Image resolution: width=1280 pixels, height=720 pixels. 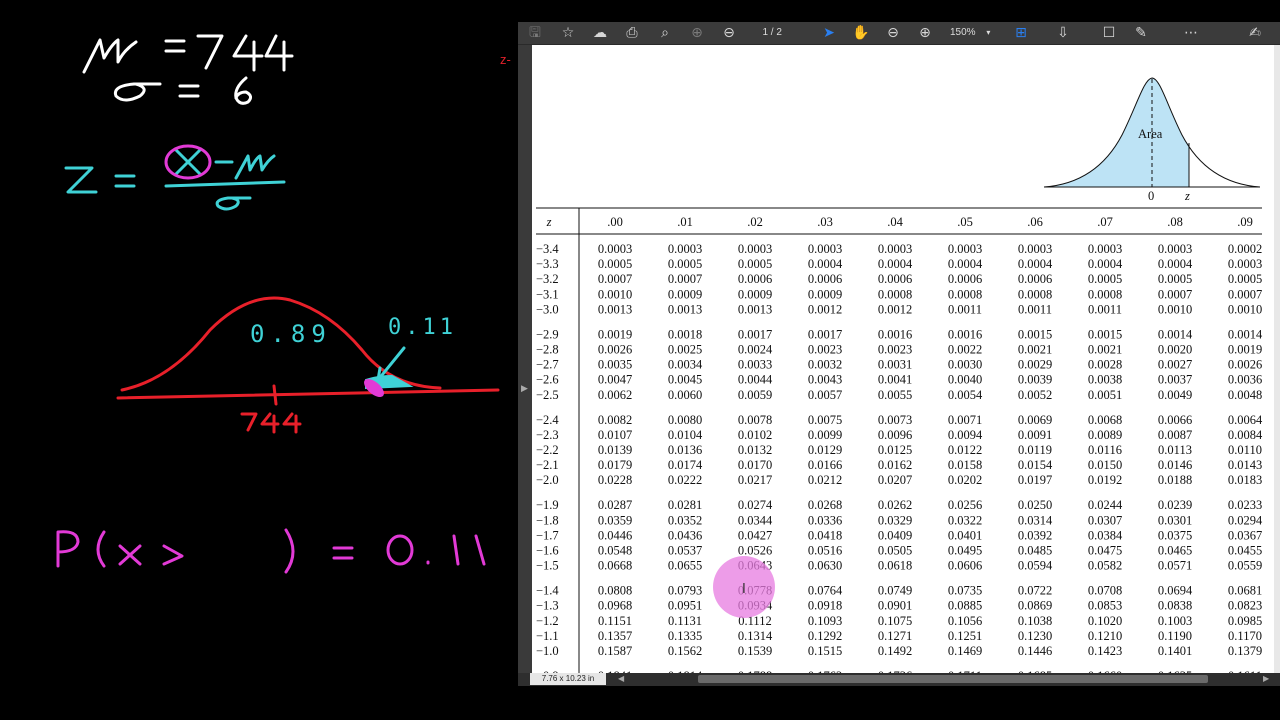 I want to click on table-cell: 0.0016, so click(x=965, y=334).